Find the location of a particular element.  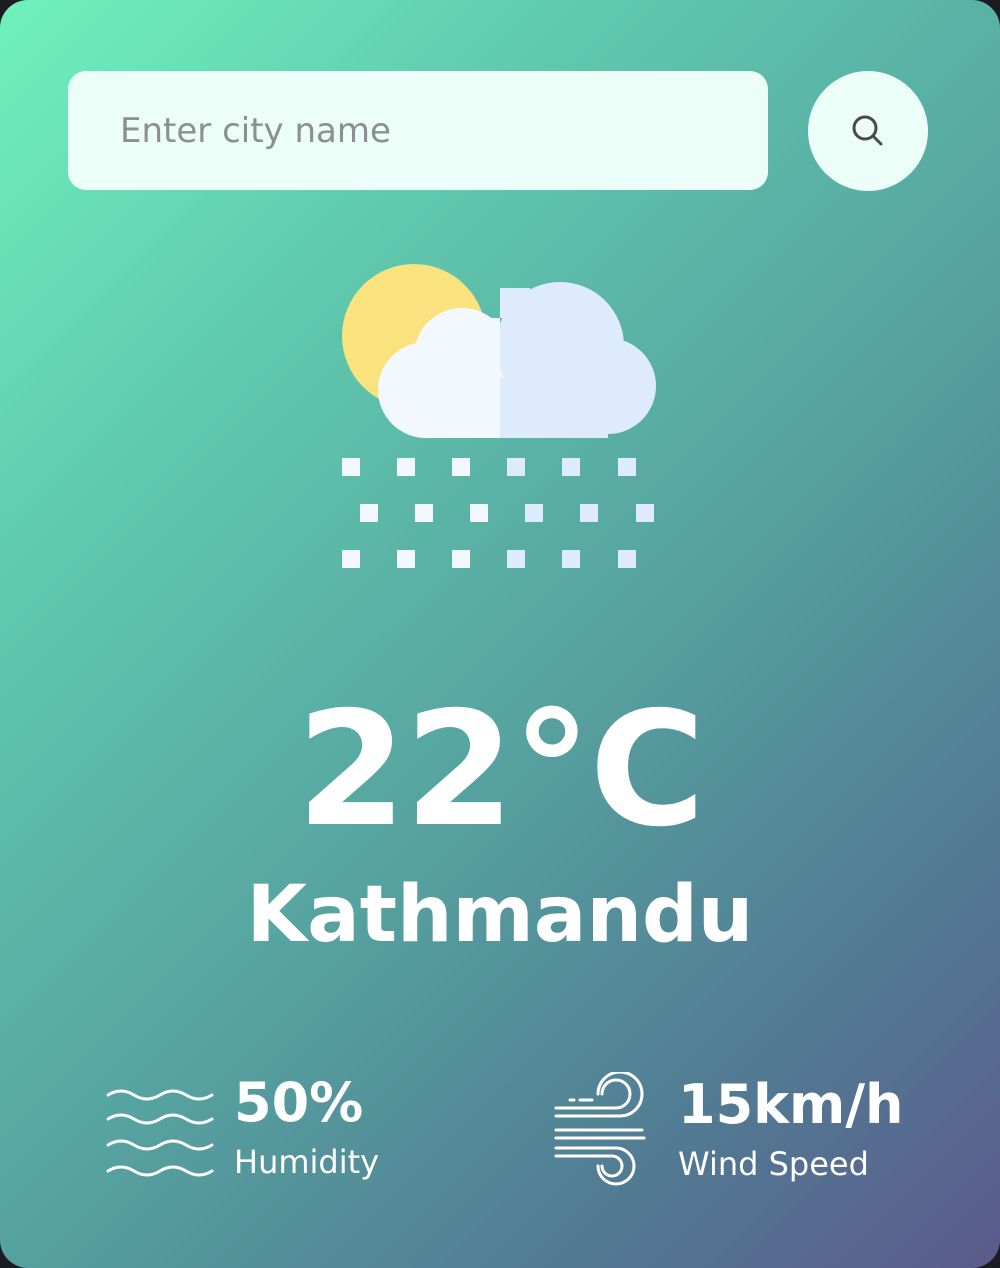

temperature-value: 22°C is located at coordinates (501, 770).